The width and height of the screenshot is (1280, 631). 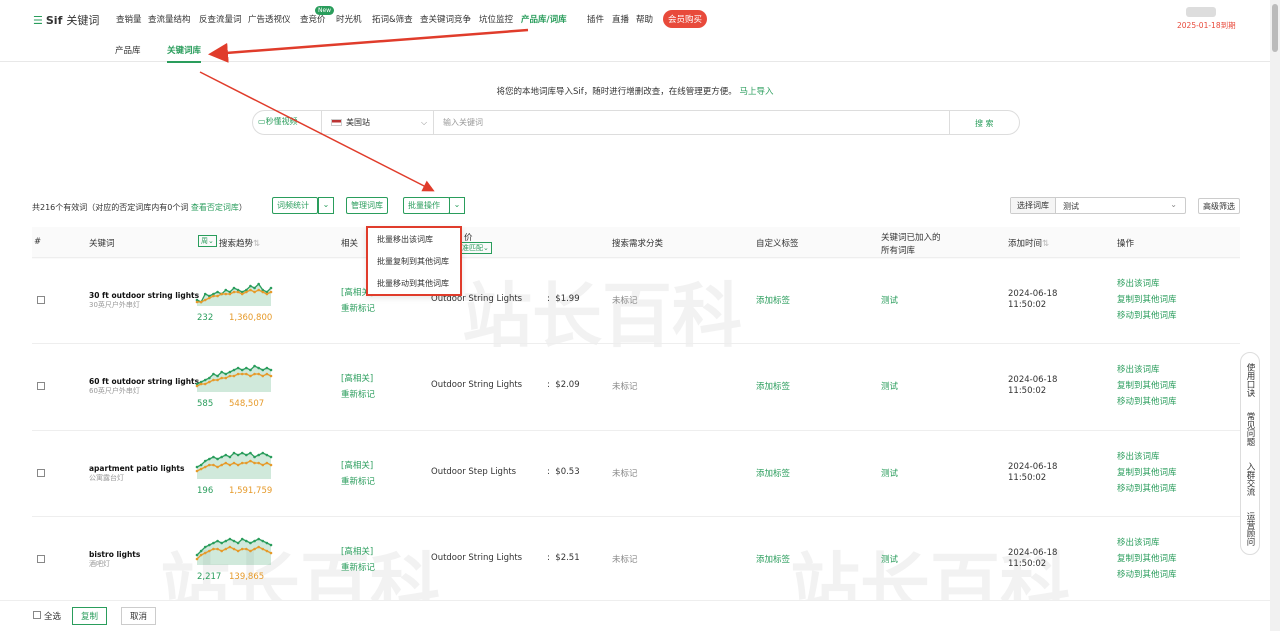 What do you see at coordinates (620, 19) in the screenshot?
I see `nav-live: 直播` at bounding box center [620, 19].